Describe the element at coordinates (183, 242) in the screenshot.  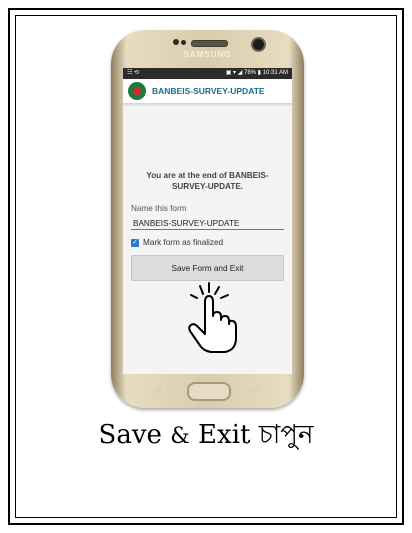
I see `finalize-label: Mark form as finalized` at that location.